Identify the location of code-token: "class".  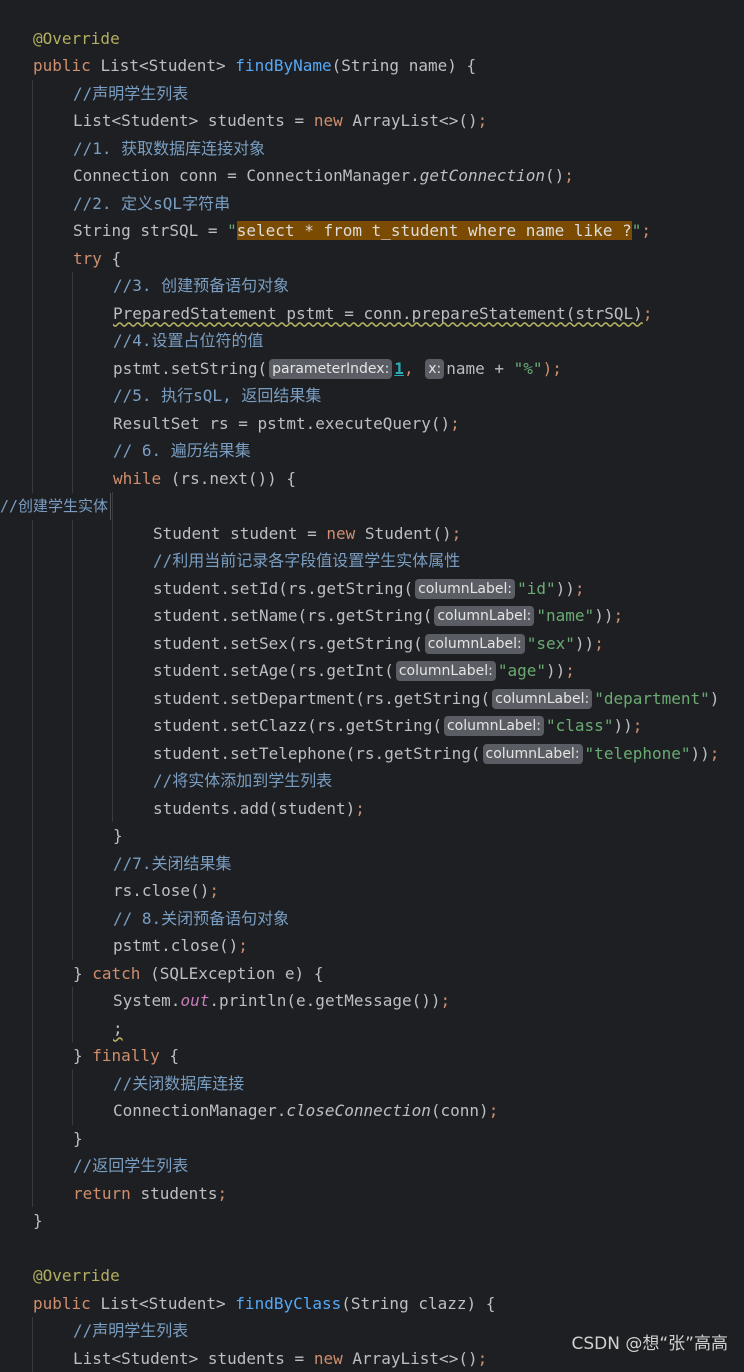
(579, 725).